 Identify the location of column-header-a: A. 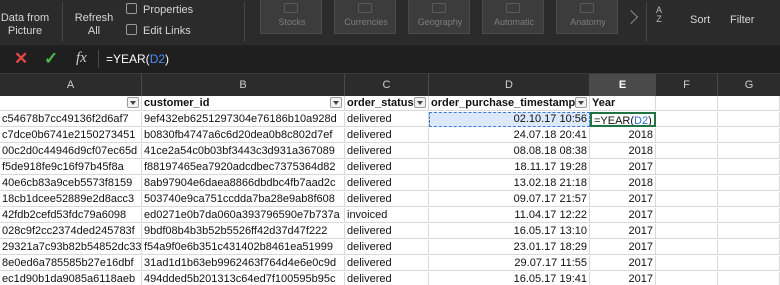
(71, 85).